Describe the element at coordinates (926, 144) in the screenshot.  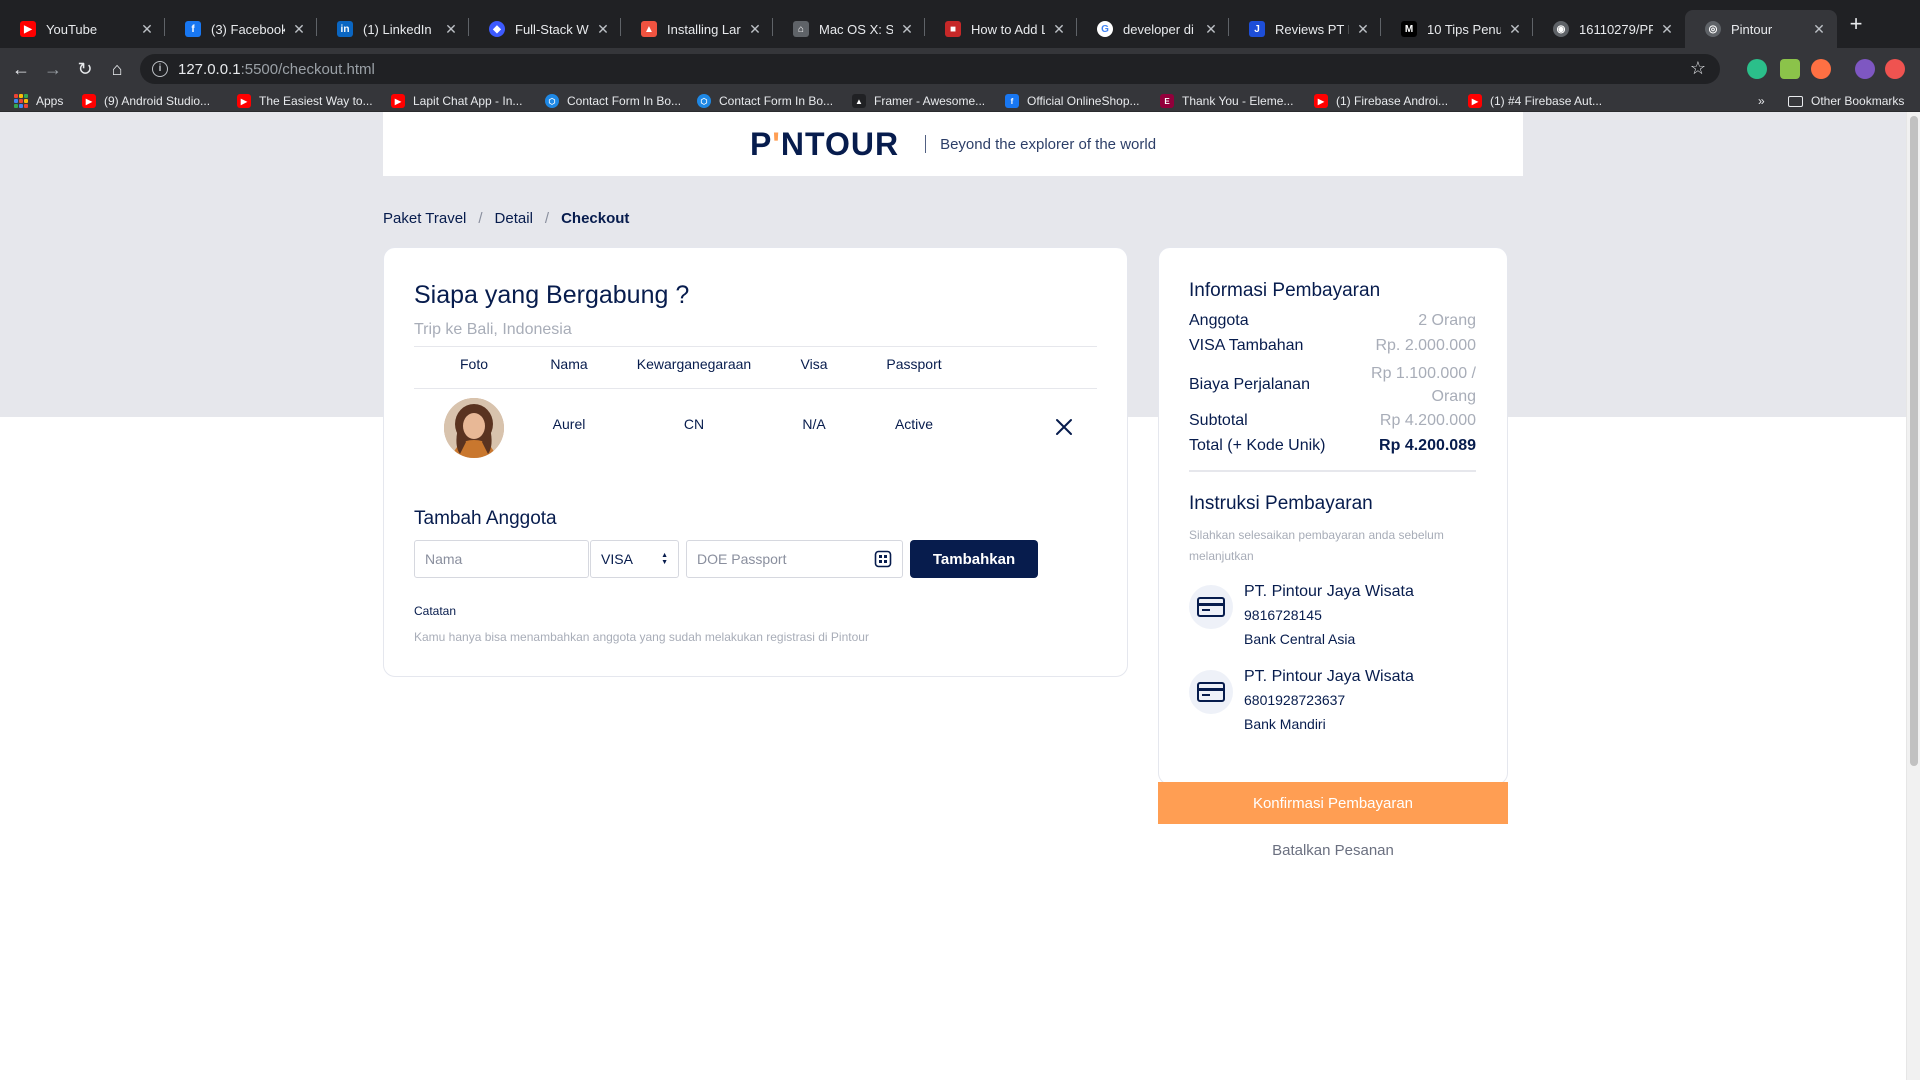
I see `brand-divider` at that location.